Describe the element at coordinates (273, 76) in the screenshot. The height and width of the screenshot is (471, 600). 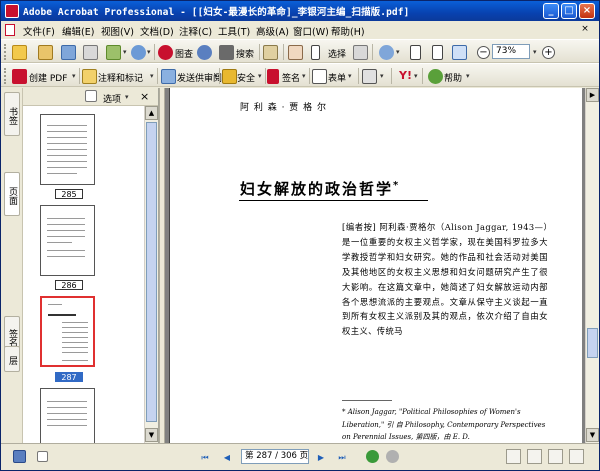
I see `pen-icon` at that location.